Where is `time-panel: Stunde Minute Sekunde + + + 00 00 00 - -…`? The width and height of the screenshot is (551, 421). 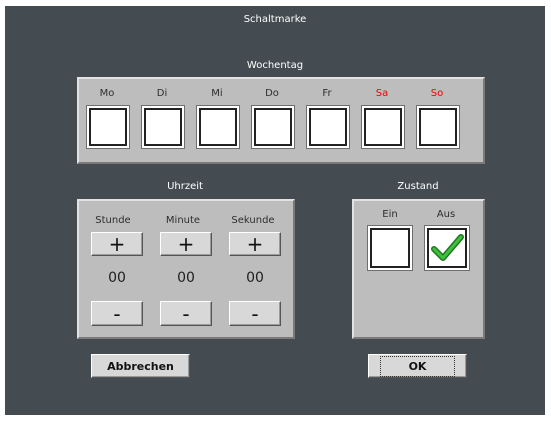
time-panel: Stunde Minute Sekunde + + + 00 00 00 - -… is located at coordinates (186, 269).